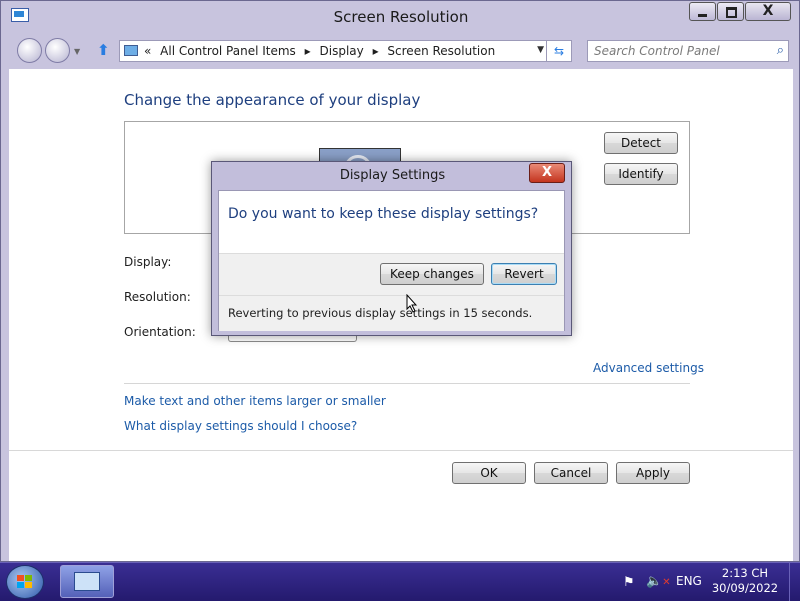  I want to click on back-button, so click(29, 50).